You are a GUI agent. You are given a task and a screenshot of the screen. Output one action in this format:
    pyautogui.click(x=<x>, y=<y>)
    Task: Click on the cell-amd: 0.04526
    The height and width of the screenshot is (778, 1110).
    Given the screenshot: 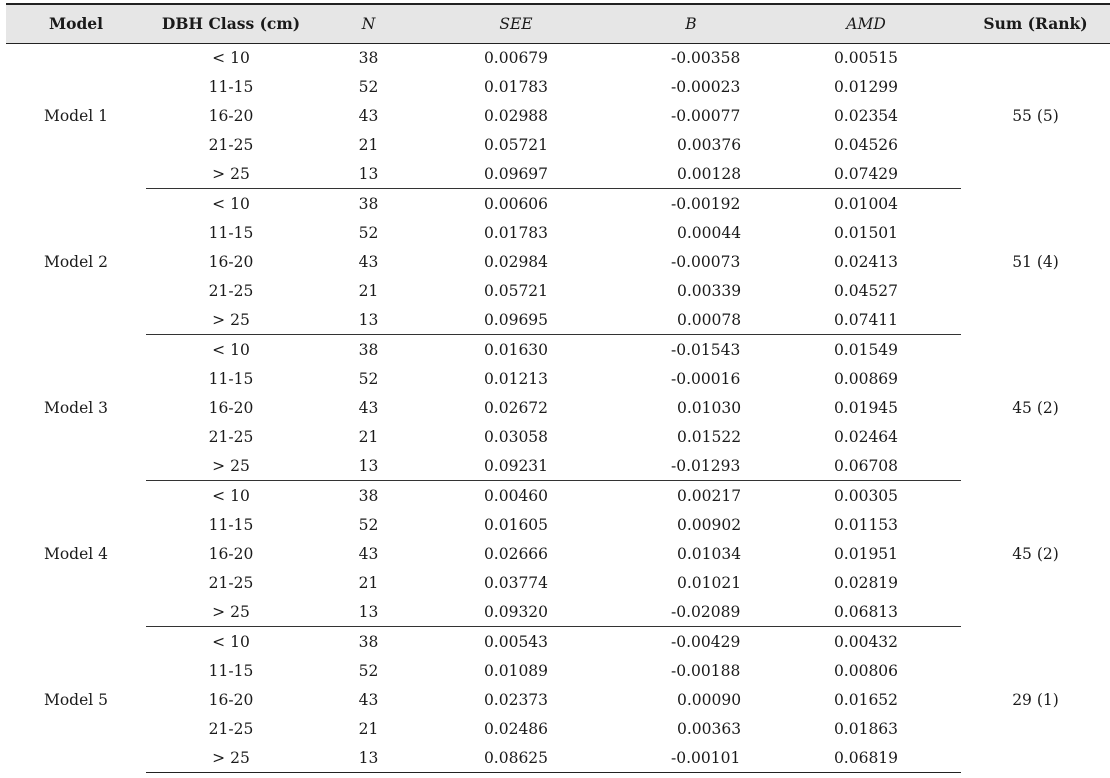 What is the action you would take?
    pyautogui.click(x=866, y=145)
    